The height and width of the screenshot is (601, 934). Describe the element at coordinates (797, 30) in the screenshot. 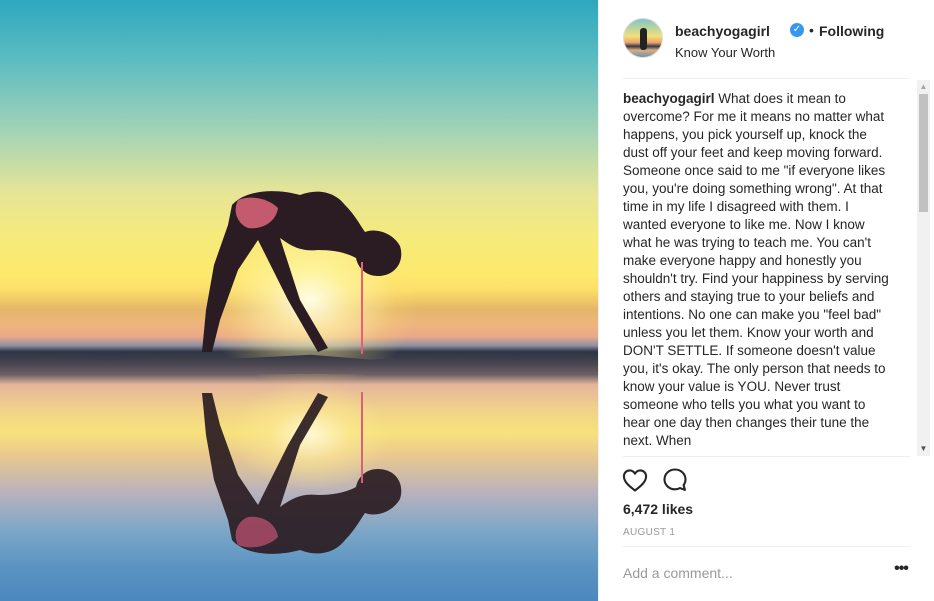

I see `verified-badge-icon: ✓` at that location.